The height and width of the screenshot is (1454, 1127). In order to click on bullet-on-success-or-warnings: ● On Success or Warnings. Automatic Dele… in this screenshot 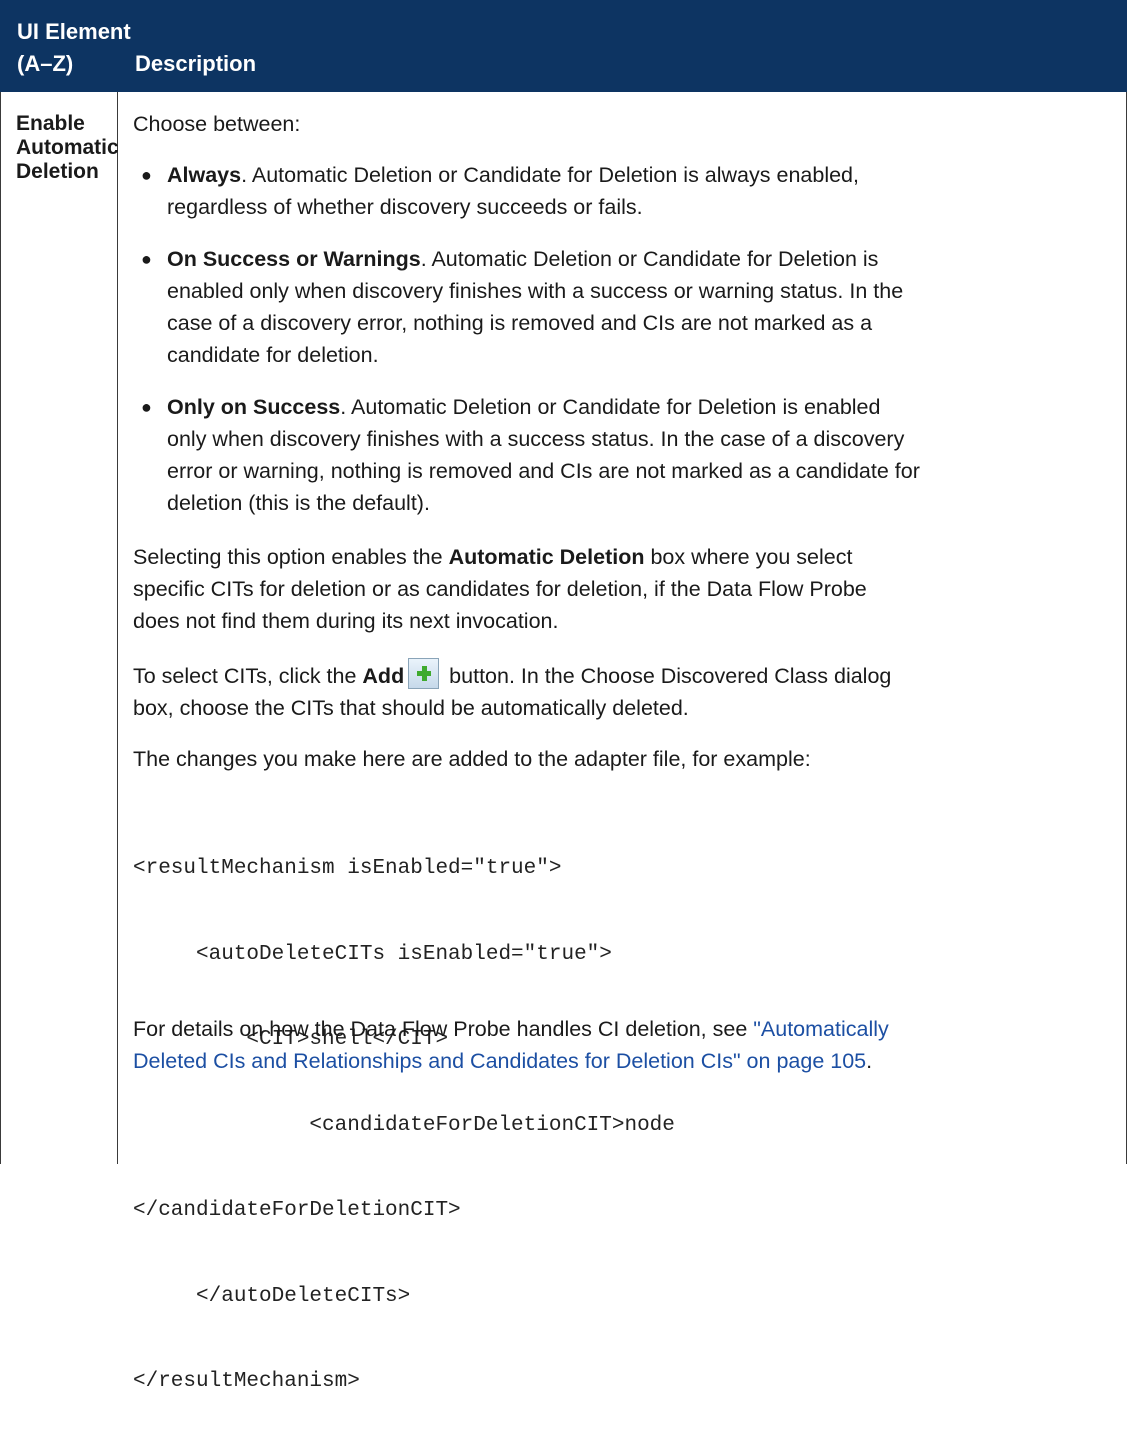, I will do `click(629, 307)`.